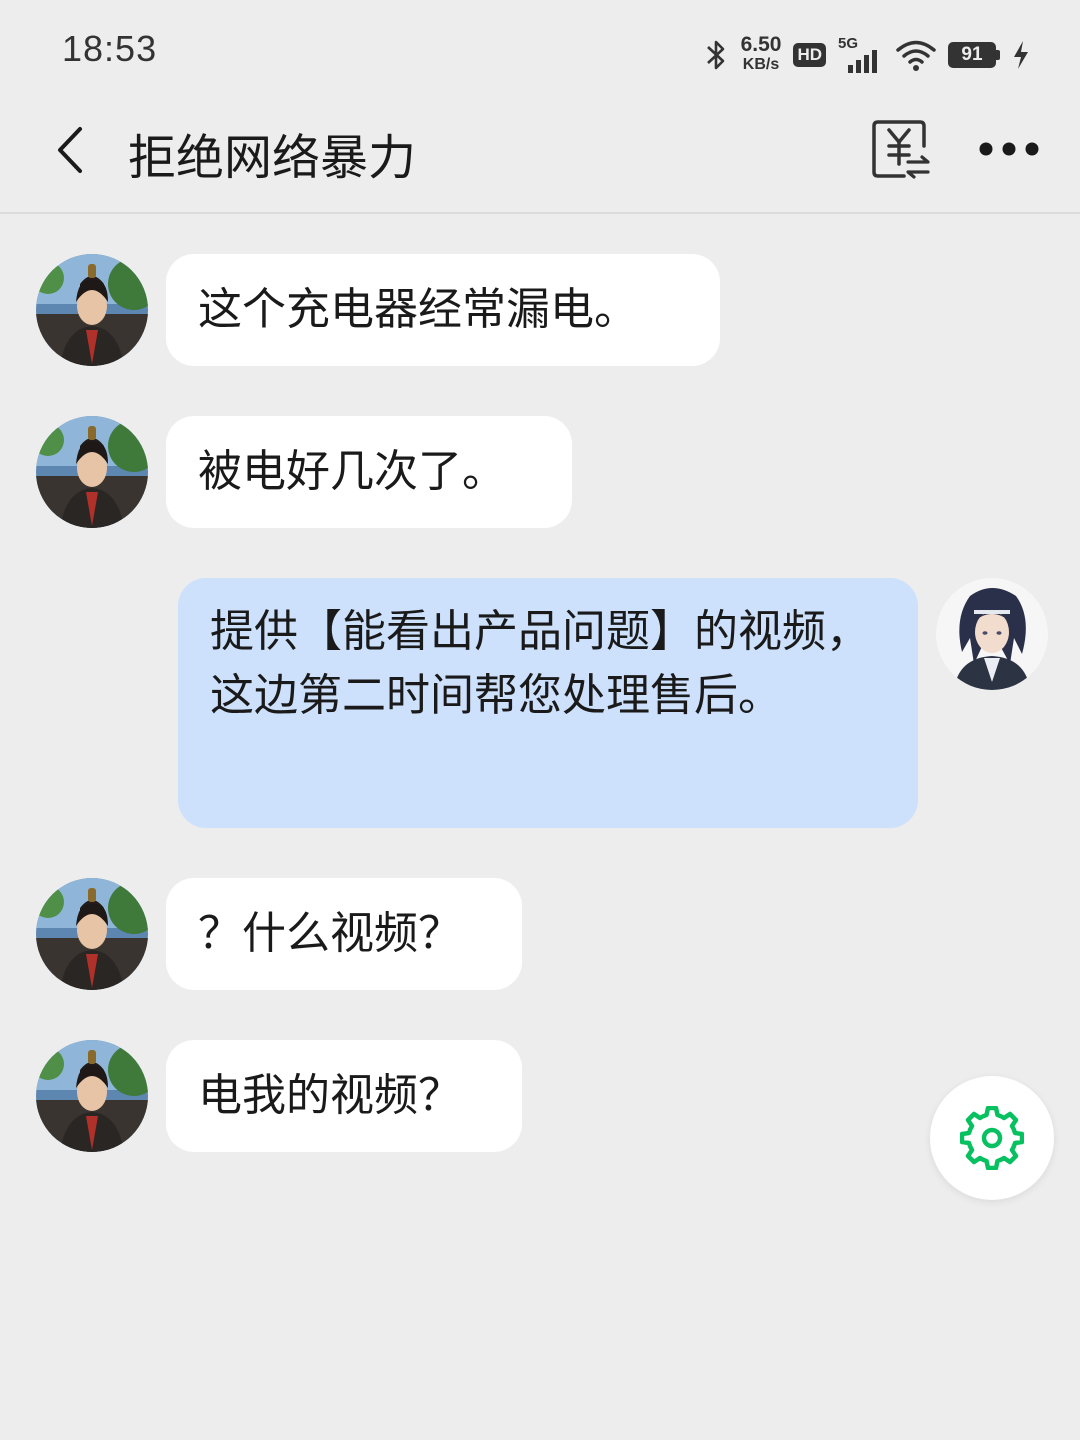 Image resolution: width=1080 pixels, height=1440 pixels. I want to click on hd-badge: HD, so click(809, 55).